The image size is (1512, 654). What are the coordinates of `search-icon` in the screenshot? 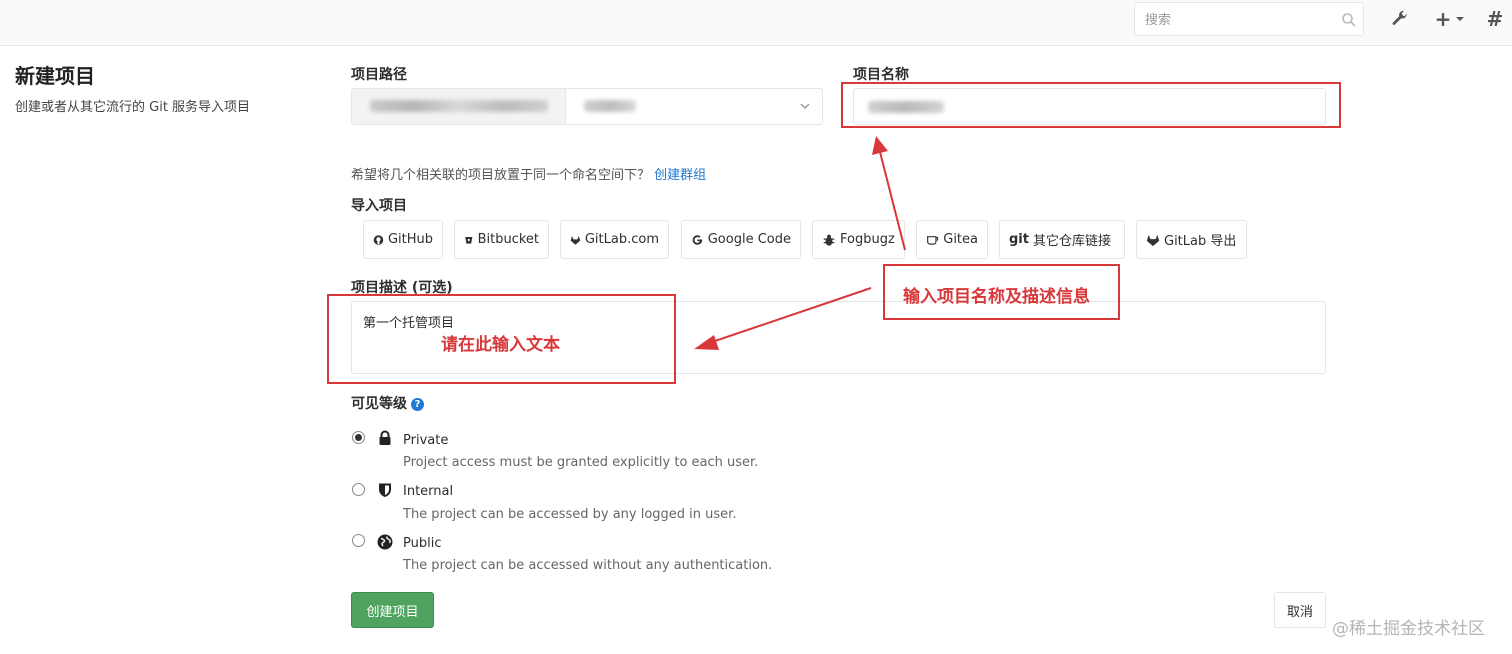 It's located at (1349, 20).